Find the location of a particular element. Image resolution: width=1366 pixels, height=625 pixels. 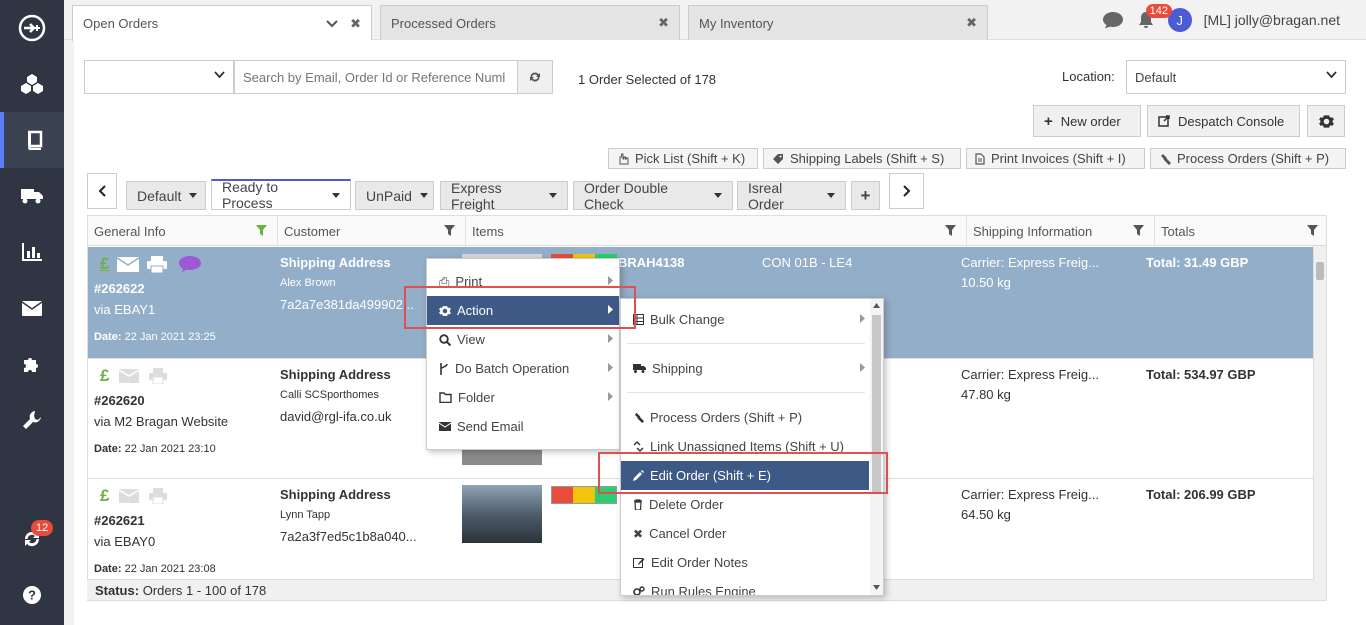

chevron-down-icon is located at coordinates (332, 23).